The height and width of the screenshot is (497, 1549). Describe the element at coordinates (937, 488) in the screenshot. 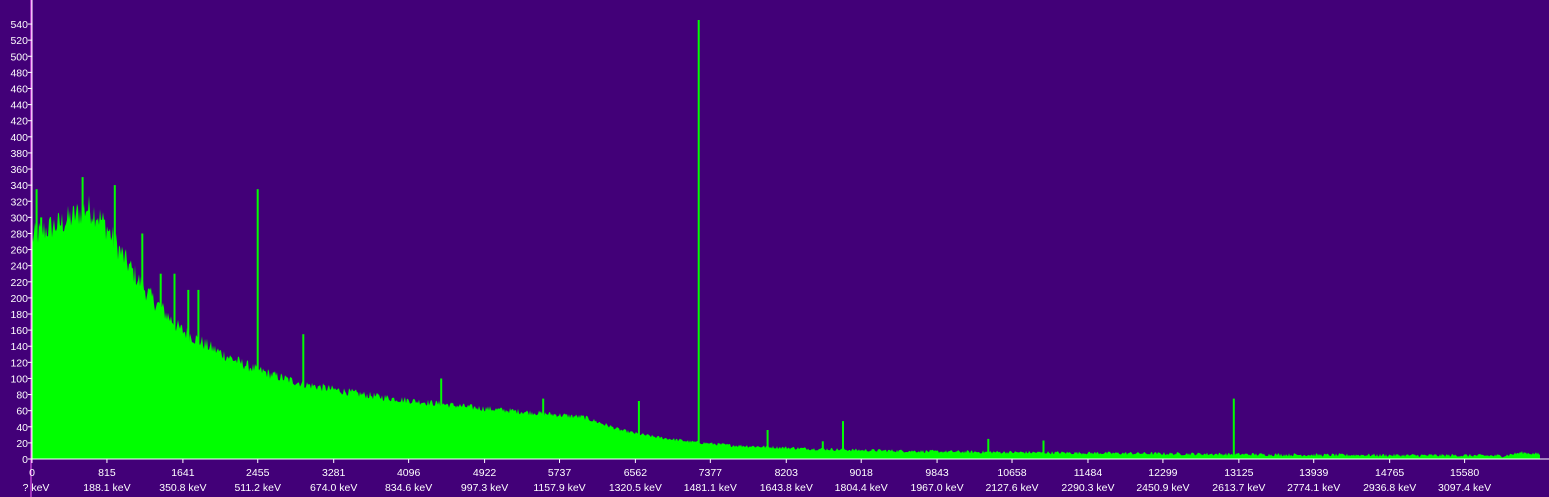

I see `x-tick-energy-label: 1967.0 keV` at that location.